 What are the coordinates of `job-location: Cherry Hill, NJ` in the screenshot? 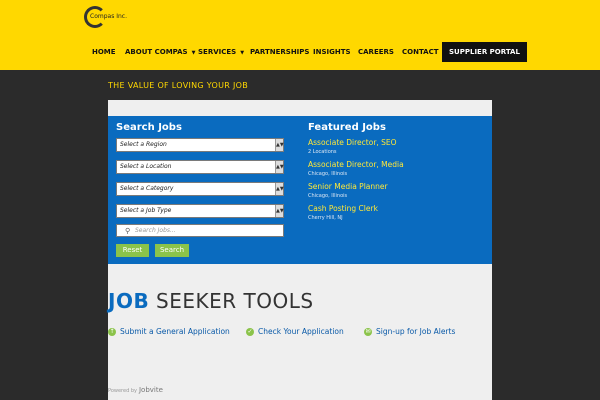 It's located at (325, 218).